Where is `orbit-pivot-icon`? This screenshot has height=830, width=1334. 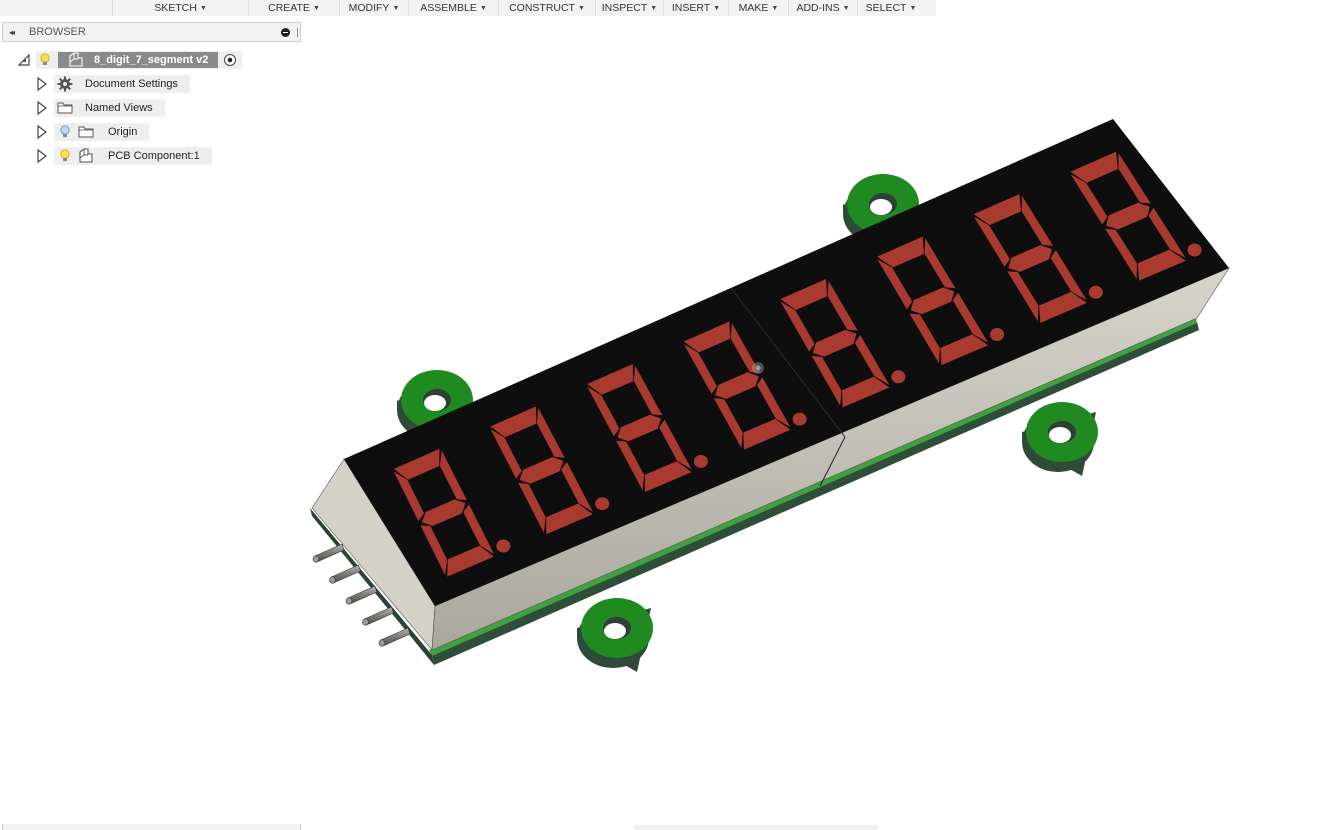 orbit-pivot-icon is located at coordinates (758, 368).